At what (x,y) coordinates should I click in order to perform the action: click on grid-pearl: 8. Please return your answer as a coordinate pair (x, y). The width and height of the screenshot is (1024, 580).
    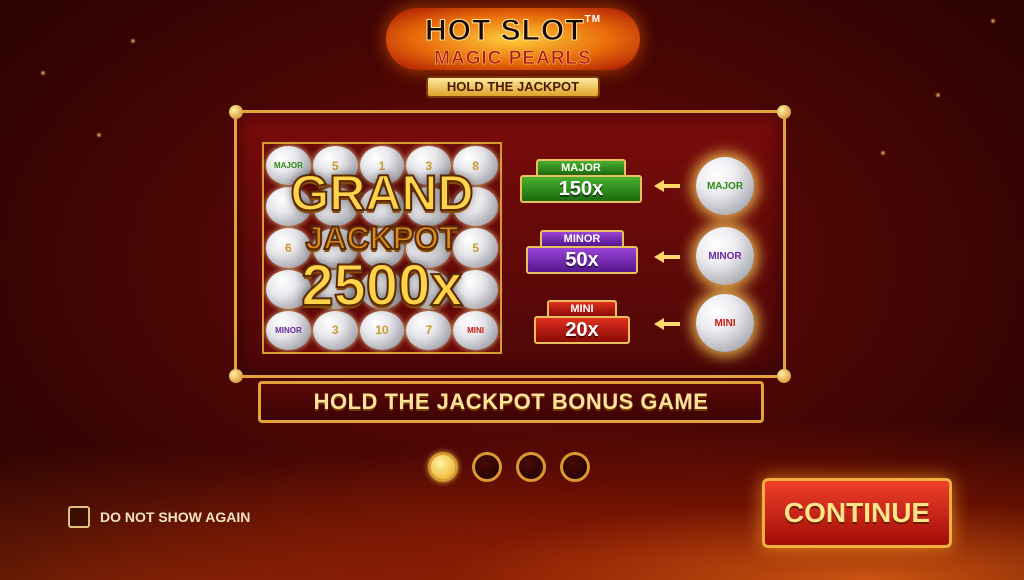
    Looking at the image, I should click on (475, 166).